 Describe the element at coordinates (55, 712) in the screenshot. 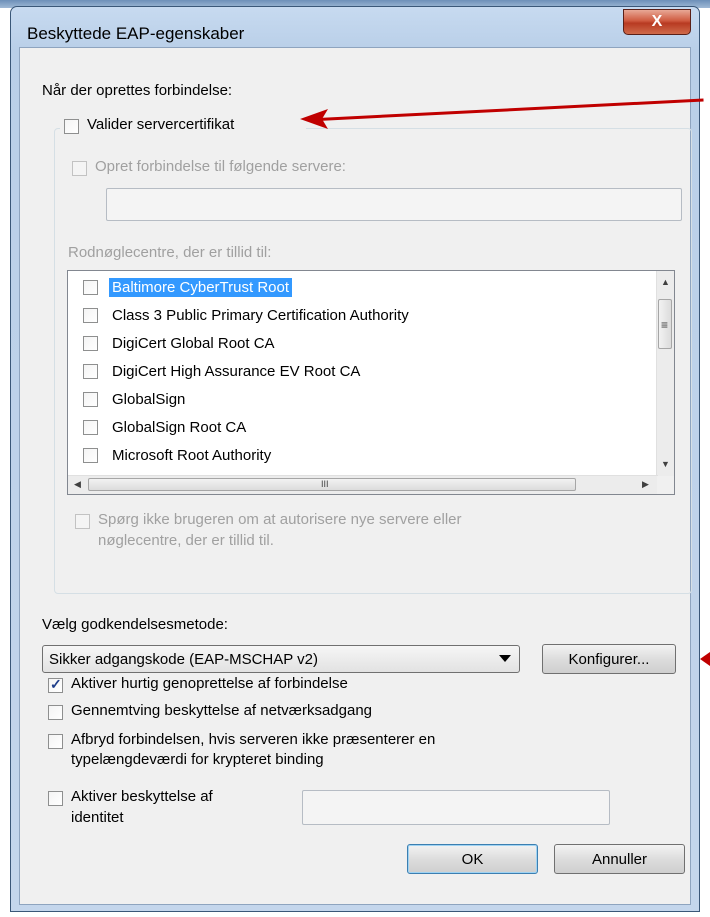

I see `nap-checkbox` at that location.